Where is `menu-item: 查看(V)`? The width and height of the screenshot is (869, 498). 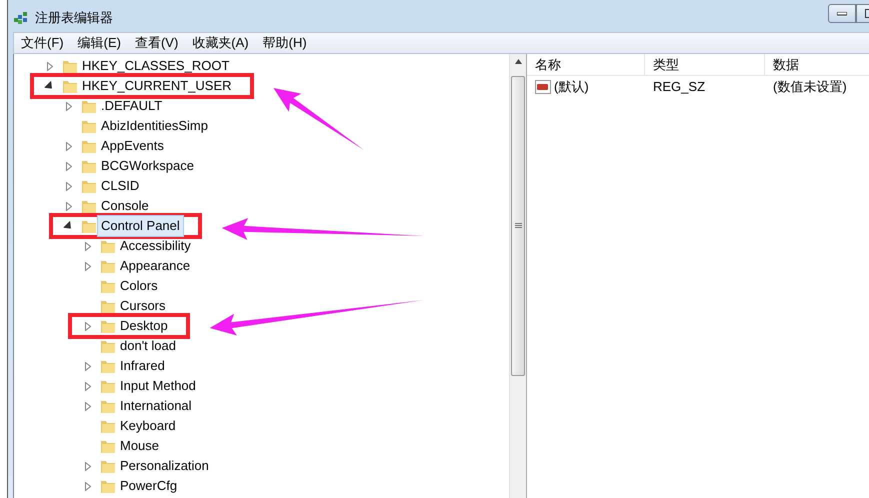
menu-item: 查看(V) is located at coordinates (157, 43).